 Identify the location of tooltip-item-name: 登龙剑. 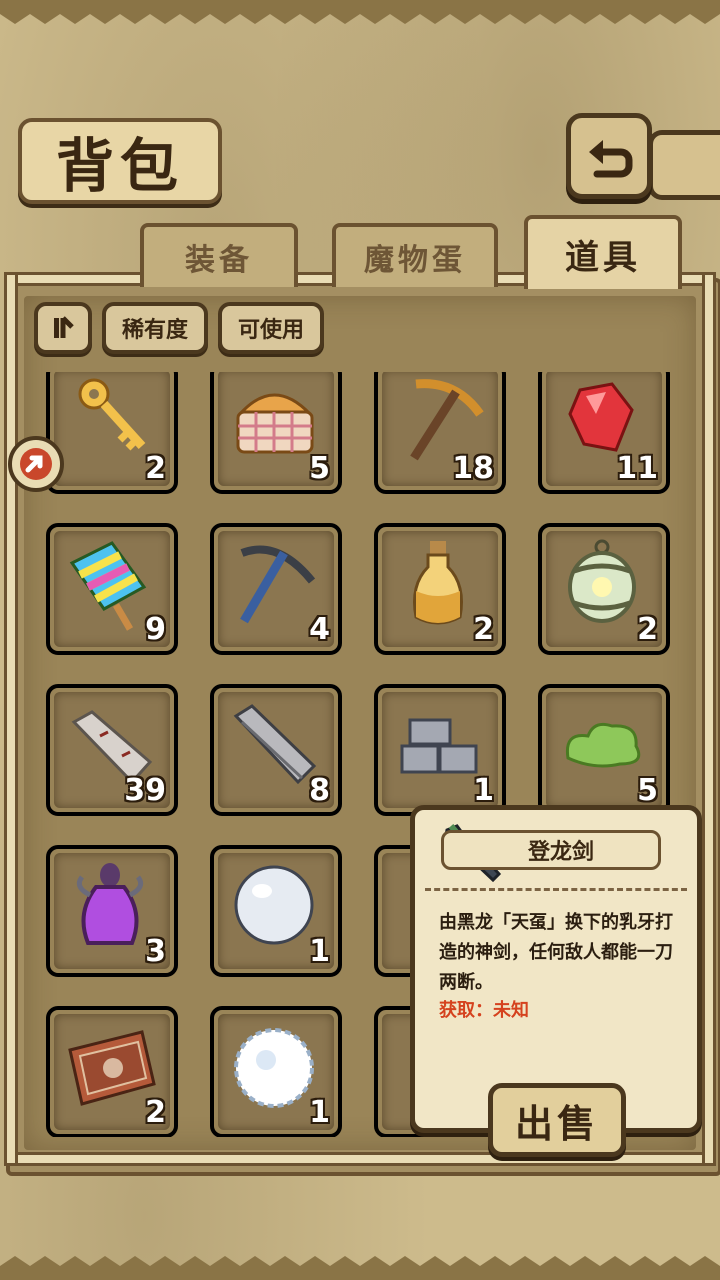
(551, 850).